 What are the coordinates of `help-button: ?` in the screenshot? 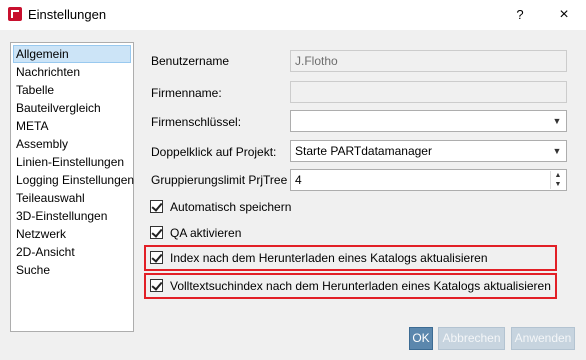 It's located at (520, 15).